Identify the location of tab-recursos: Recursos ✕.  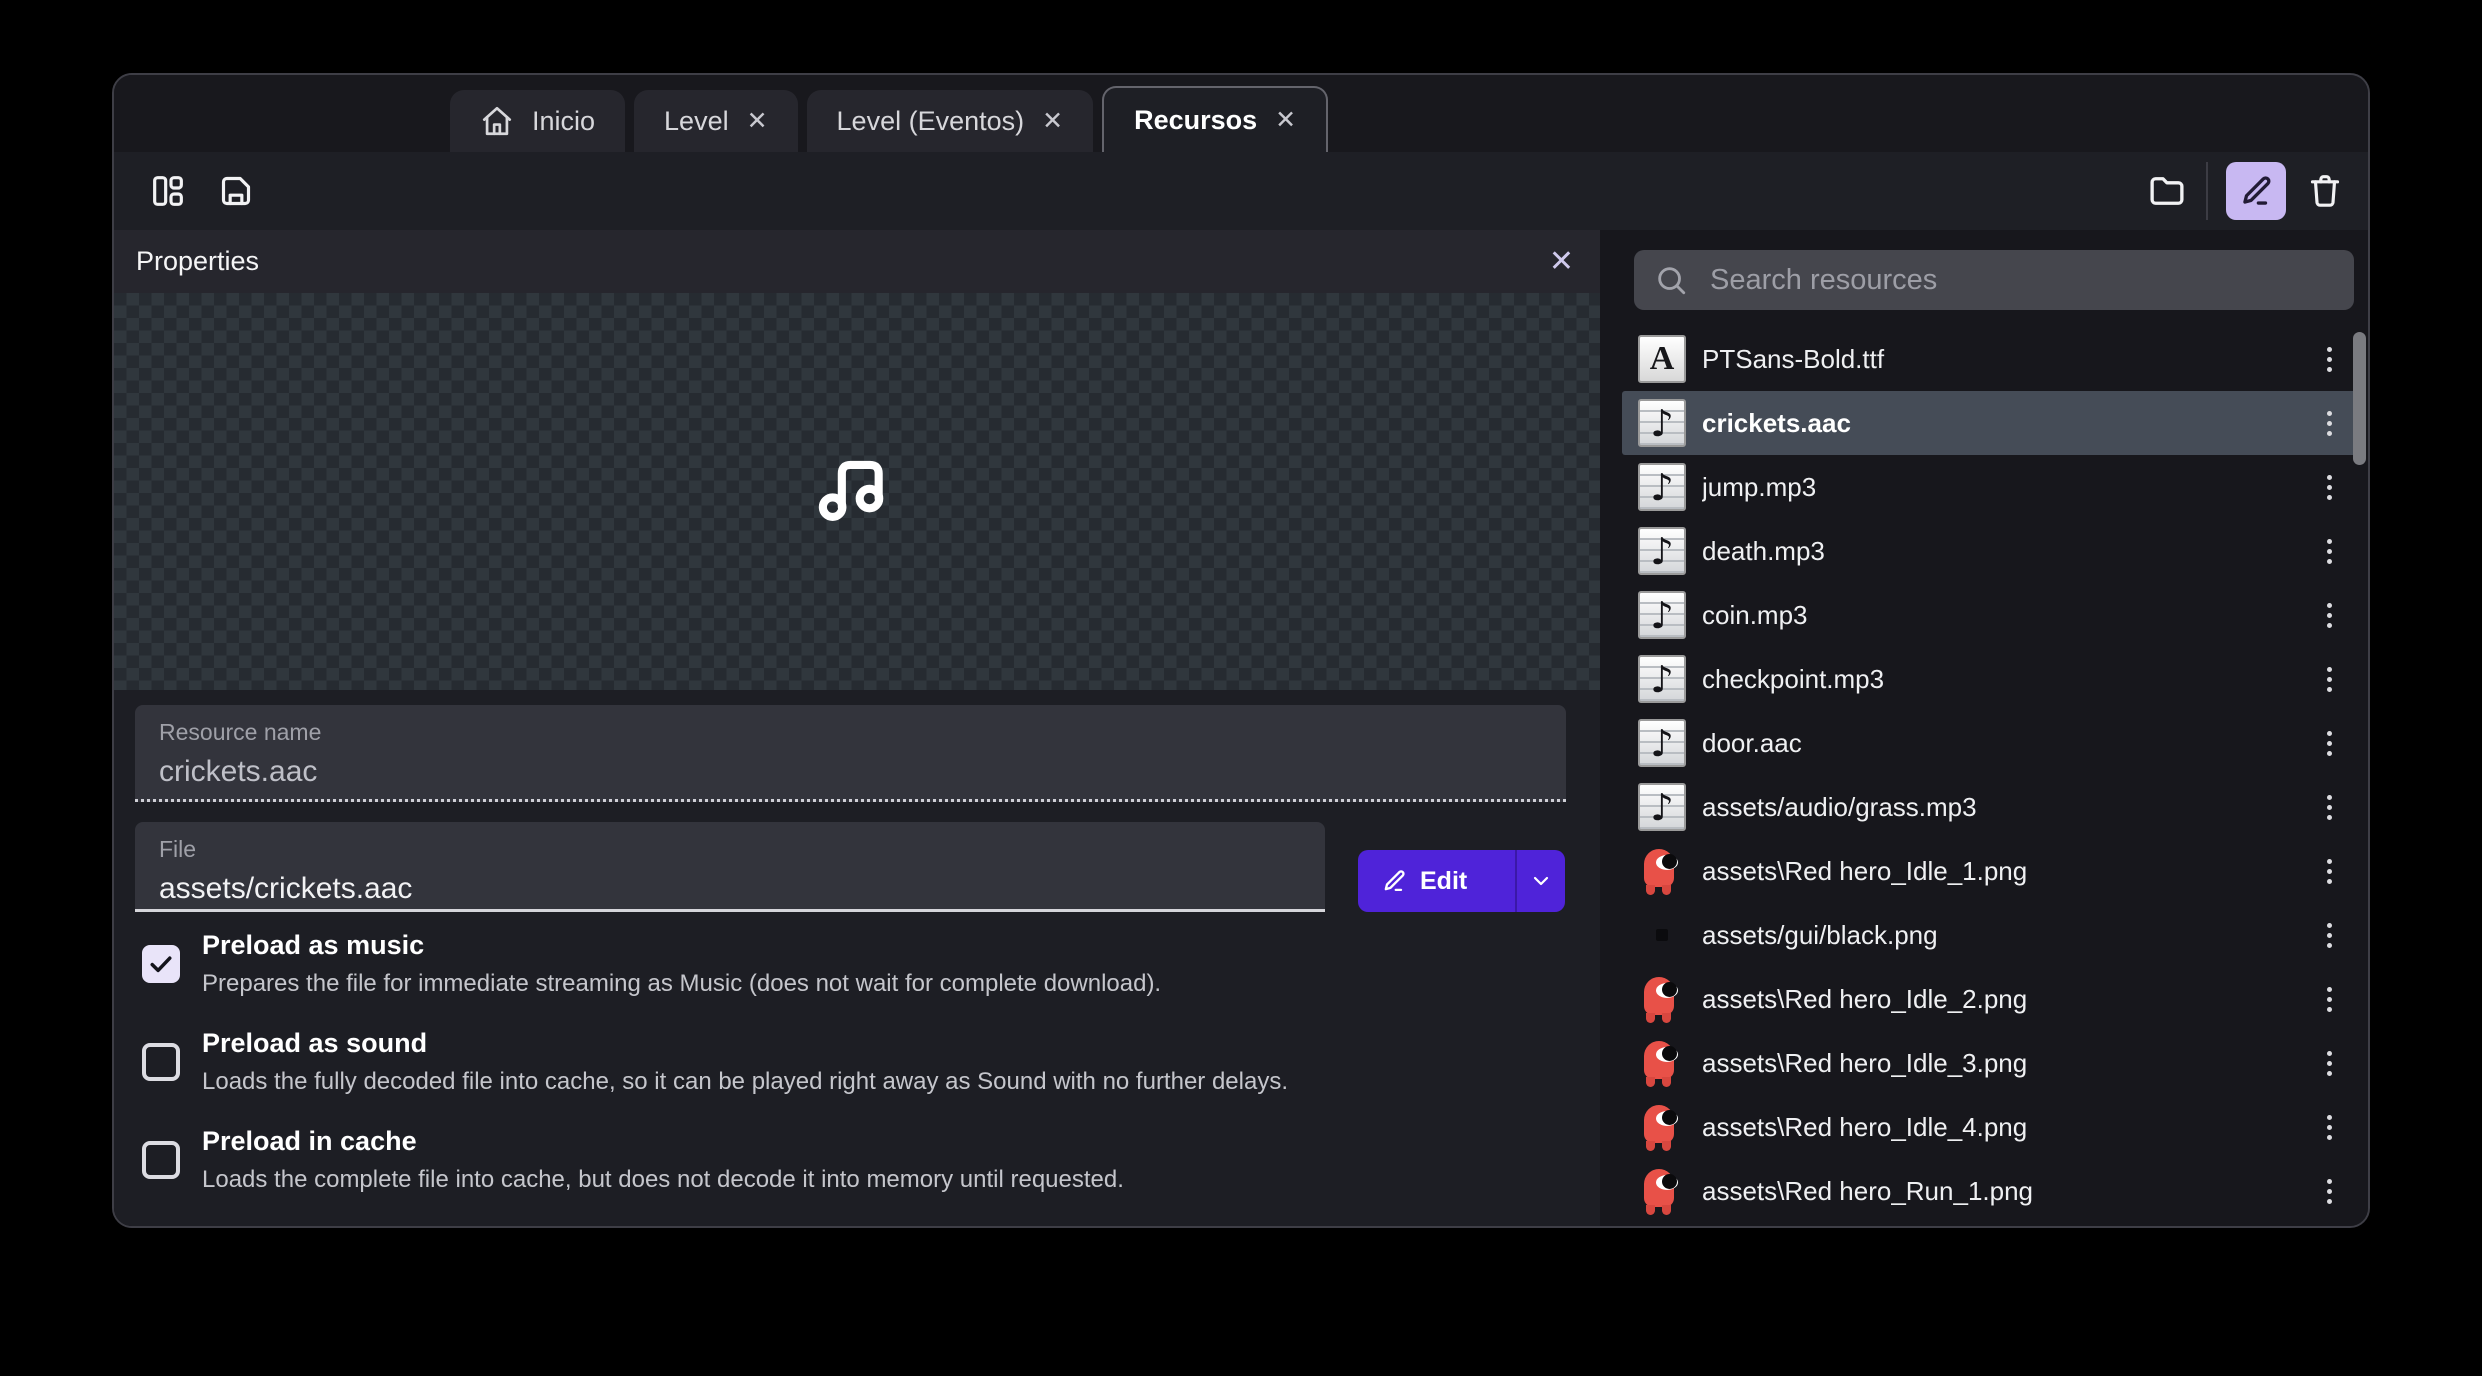
(1215, 119).